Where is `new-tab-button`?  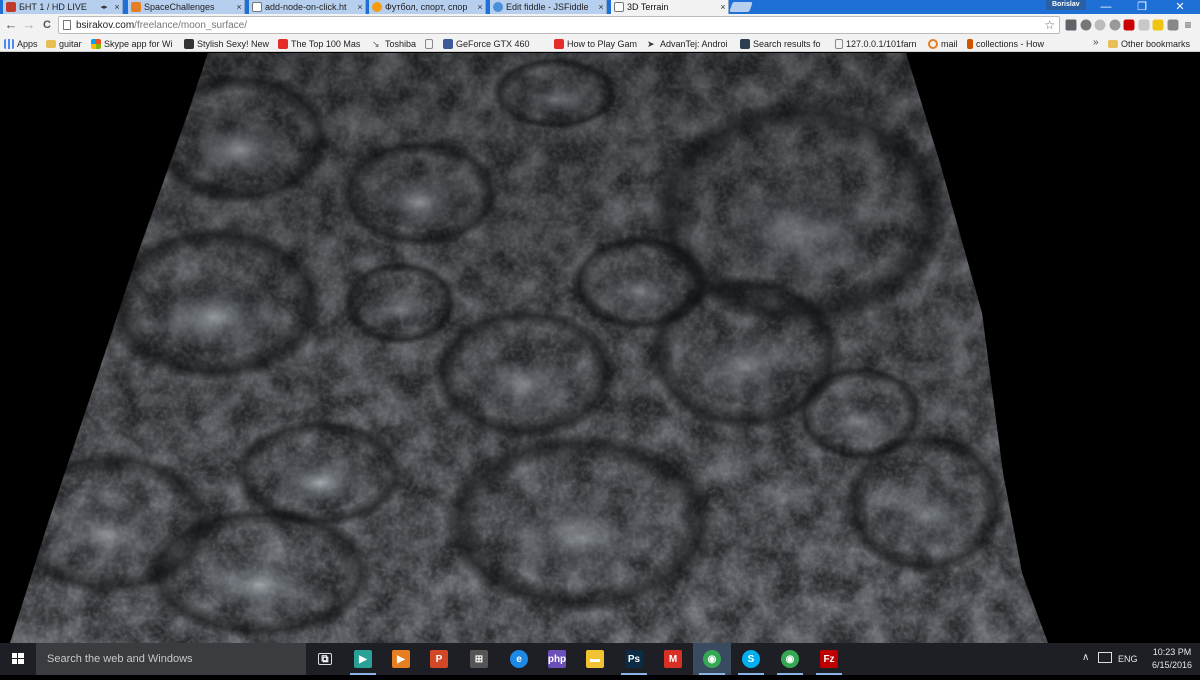
new-tab-button is located at coordinates (741, 7).